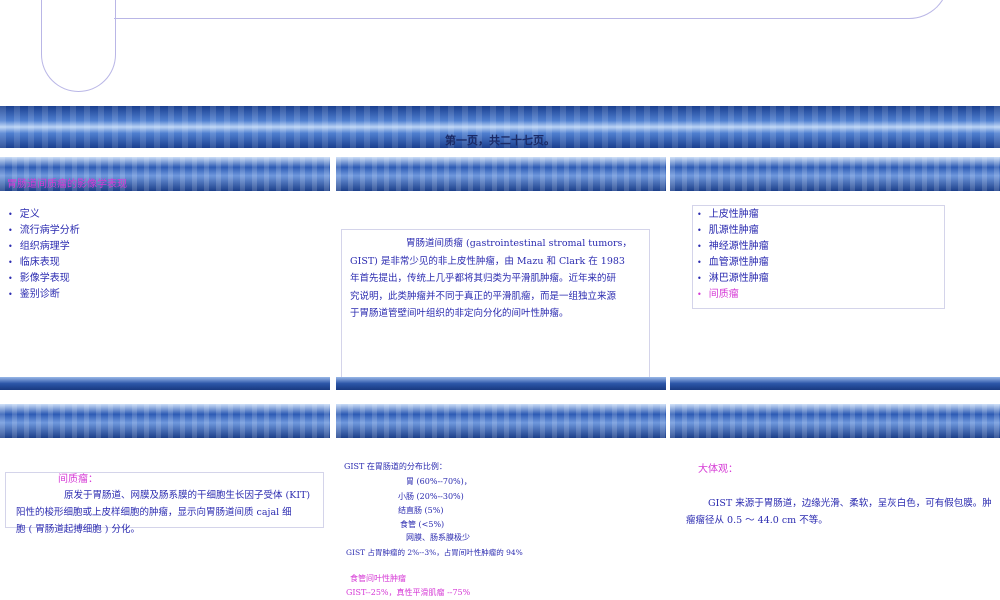 The height and width of the screenshot is (600, 1000). Describe the element at coordinates (757, 520) in the screenshot. I see `description-line: 瘤瘤径从 0.5 ～ 44.0 cm 不等。` at that location.